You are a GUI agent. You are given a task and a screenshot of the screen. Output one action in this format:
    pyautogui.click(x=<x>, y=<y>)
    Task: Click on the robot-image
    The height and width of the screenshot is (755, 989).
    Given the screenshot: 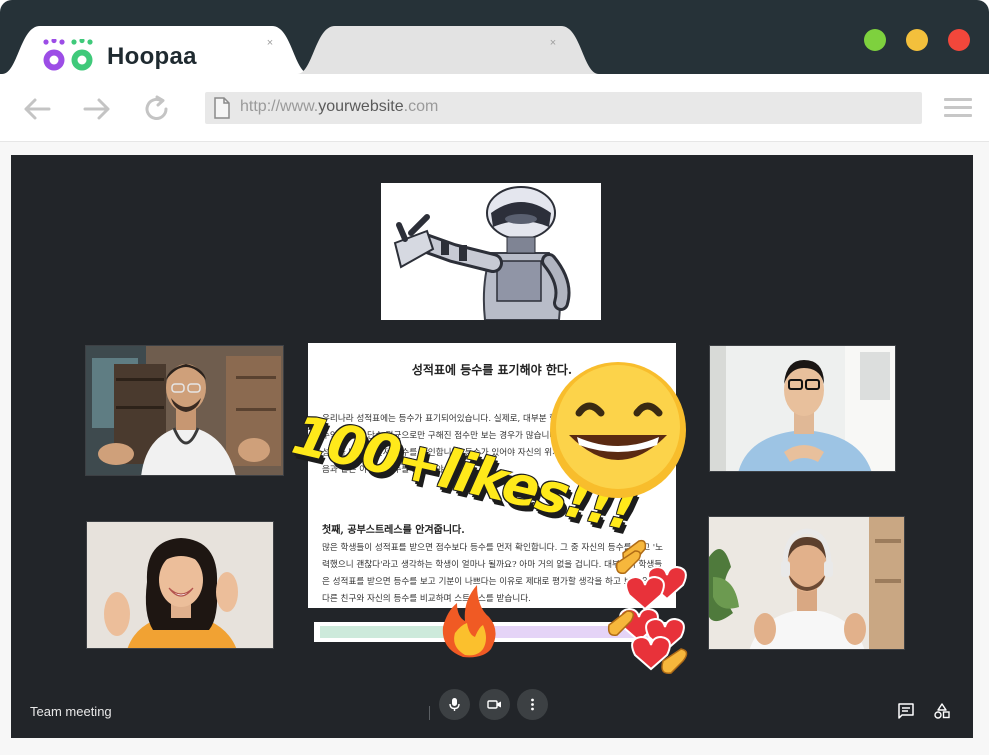 What is the action you would take?
    pyautogui.click(x=491, y=251)
    